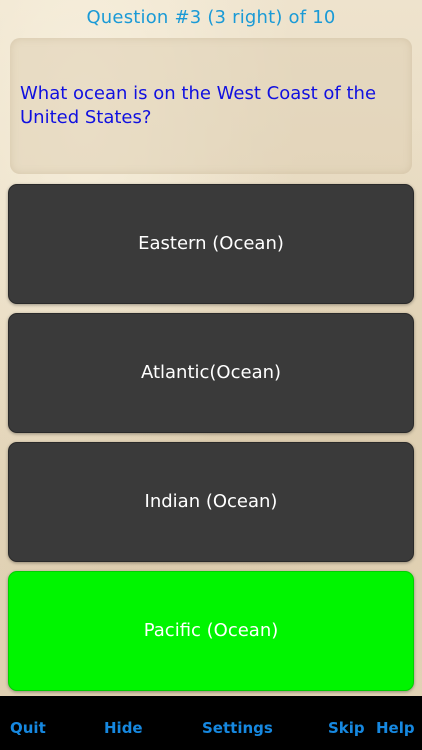 This screenshot has height=750, width=422. Describe the element at coordinates (346, 728) in the screenshot. I see `skip-button: Skip` at that location.